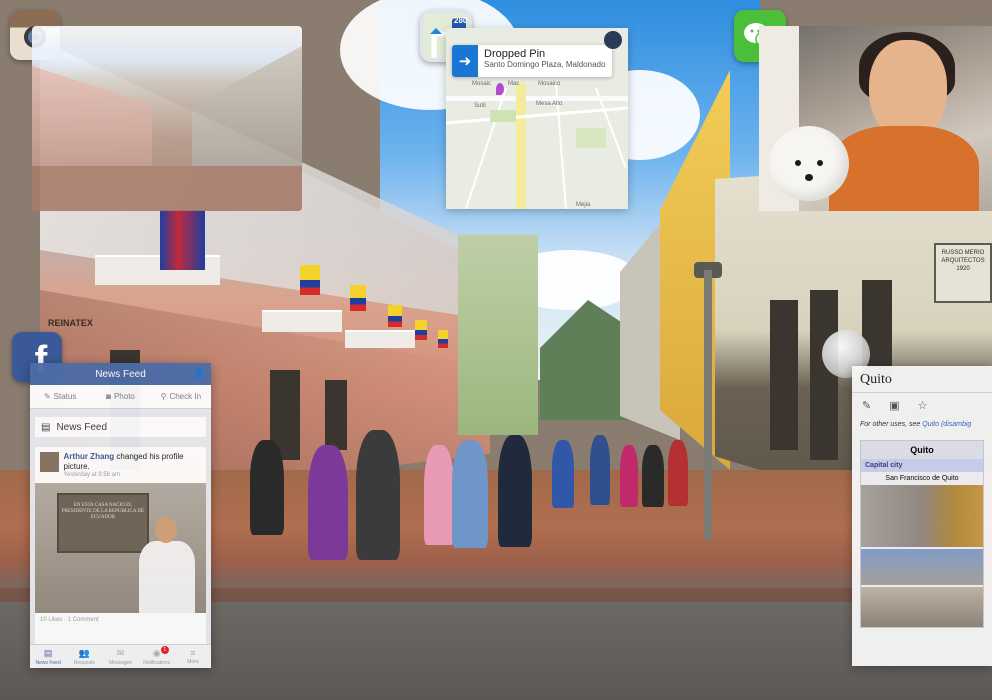  Describe the element at coordinates (157, 662) in the screenshot. I see `tab-label: Notifications` at that location.